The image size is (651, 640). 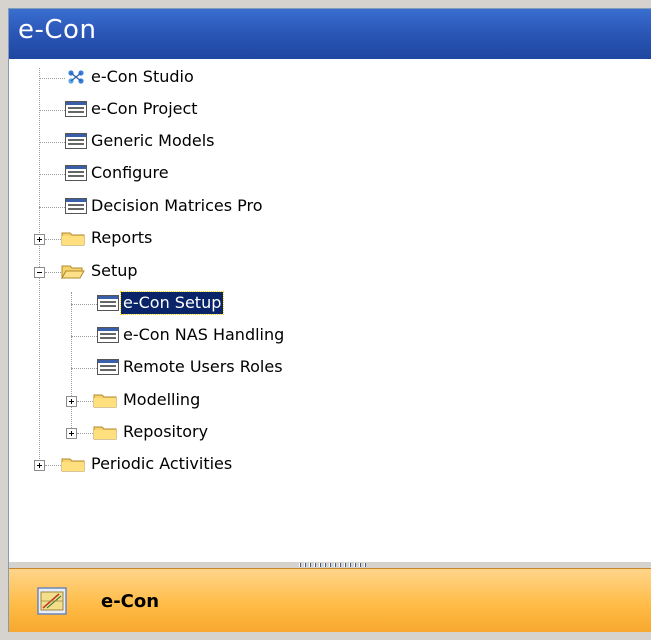 What do you see at coordinates (52, 601) in the screenshot?
I see `module-icon` at bounding box center [52, 601].